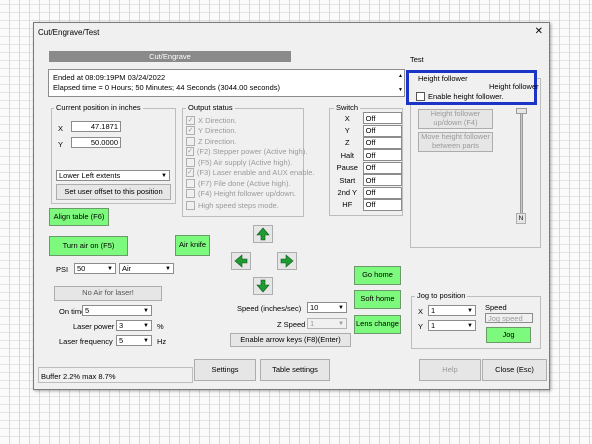 This screenshot has height=444, width=592. Describe the element at coordinates (421, 311) in the screenshot. I see `jog-x-label: X` at that location.